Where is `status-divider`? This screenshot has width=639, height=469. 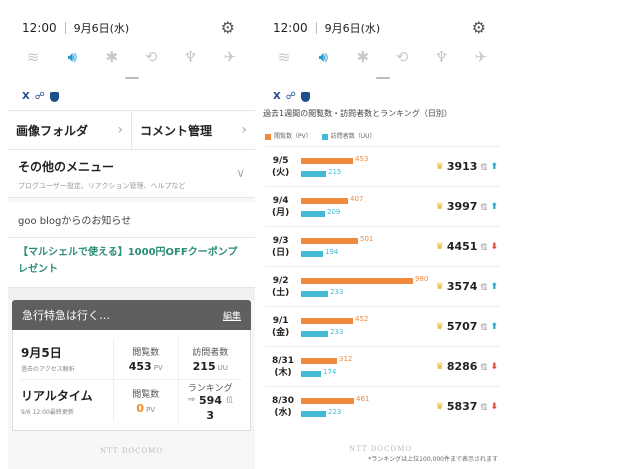
status-divider is located at coordinates (65, 28).